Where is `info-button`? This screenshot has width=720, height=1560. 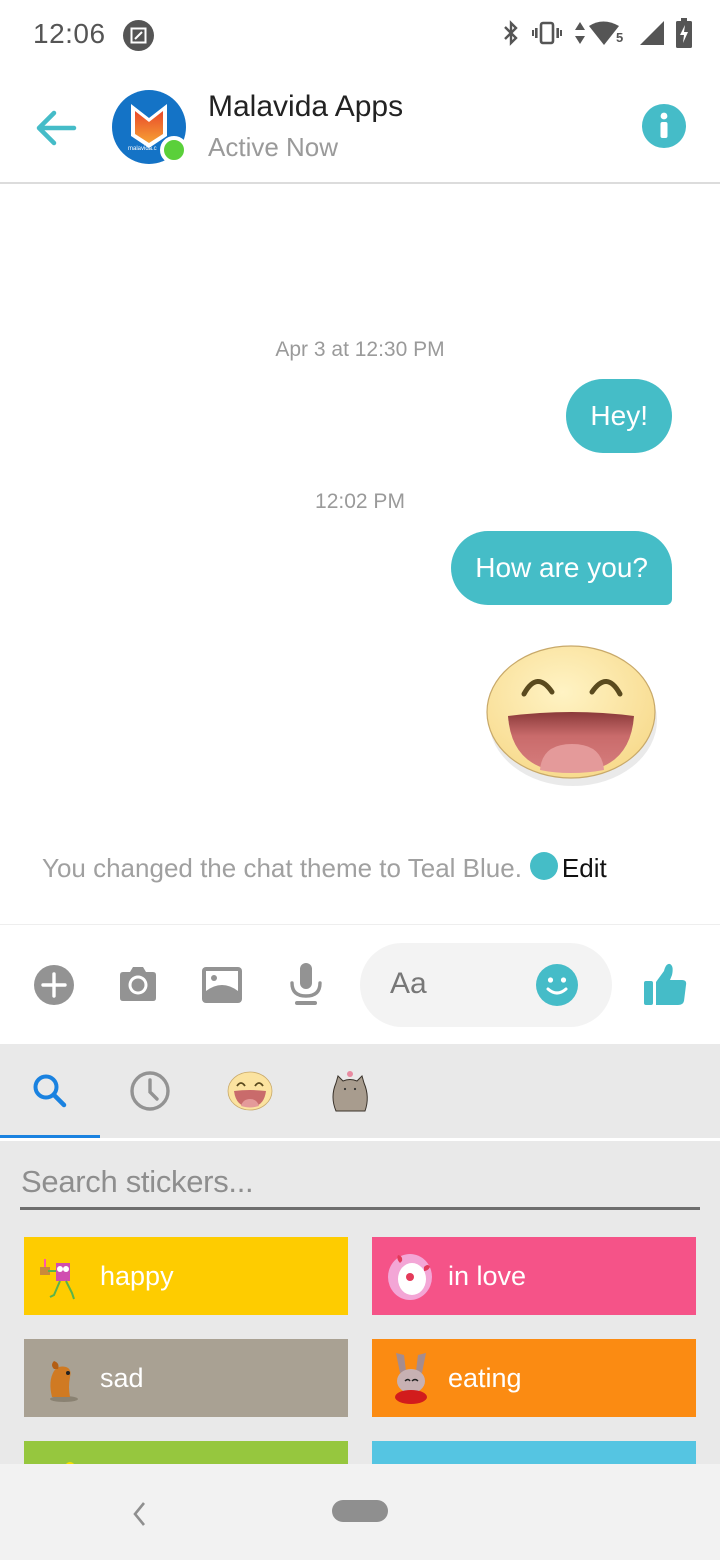 info-button is located at coordinates (664, 126).